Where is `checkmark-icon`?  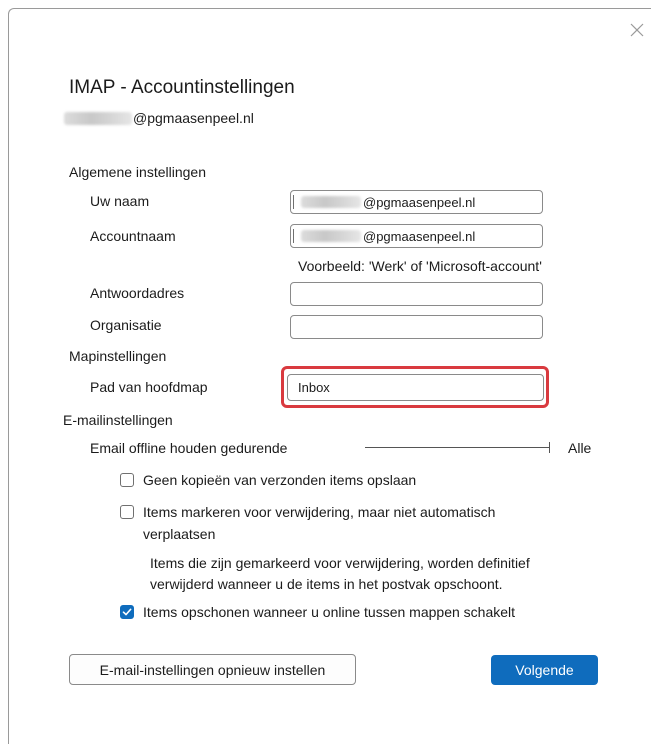
checkmark-icon is located at coordinates (127, 612).